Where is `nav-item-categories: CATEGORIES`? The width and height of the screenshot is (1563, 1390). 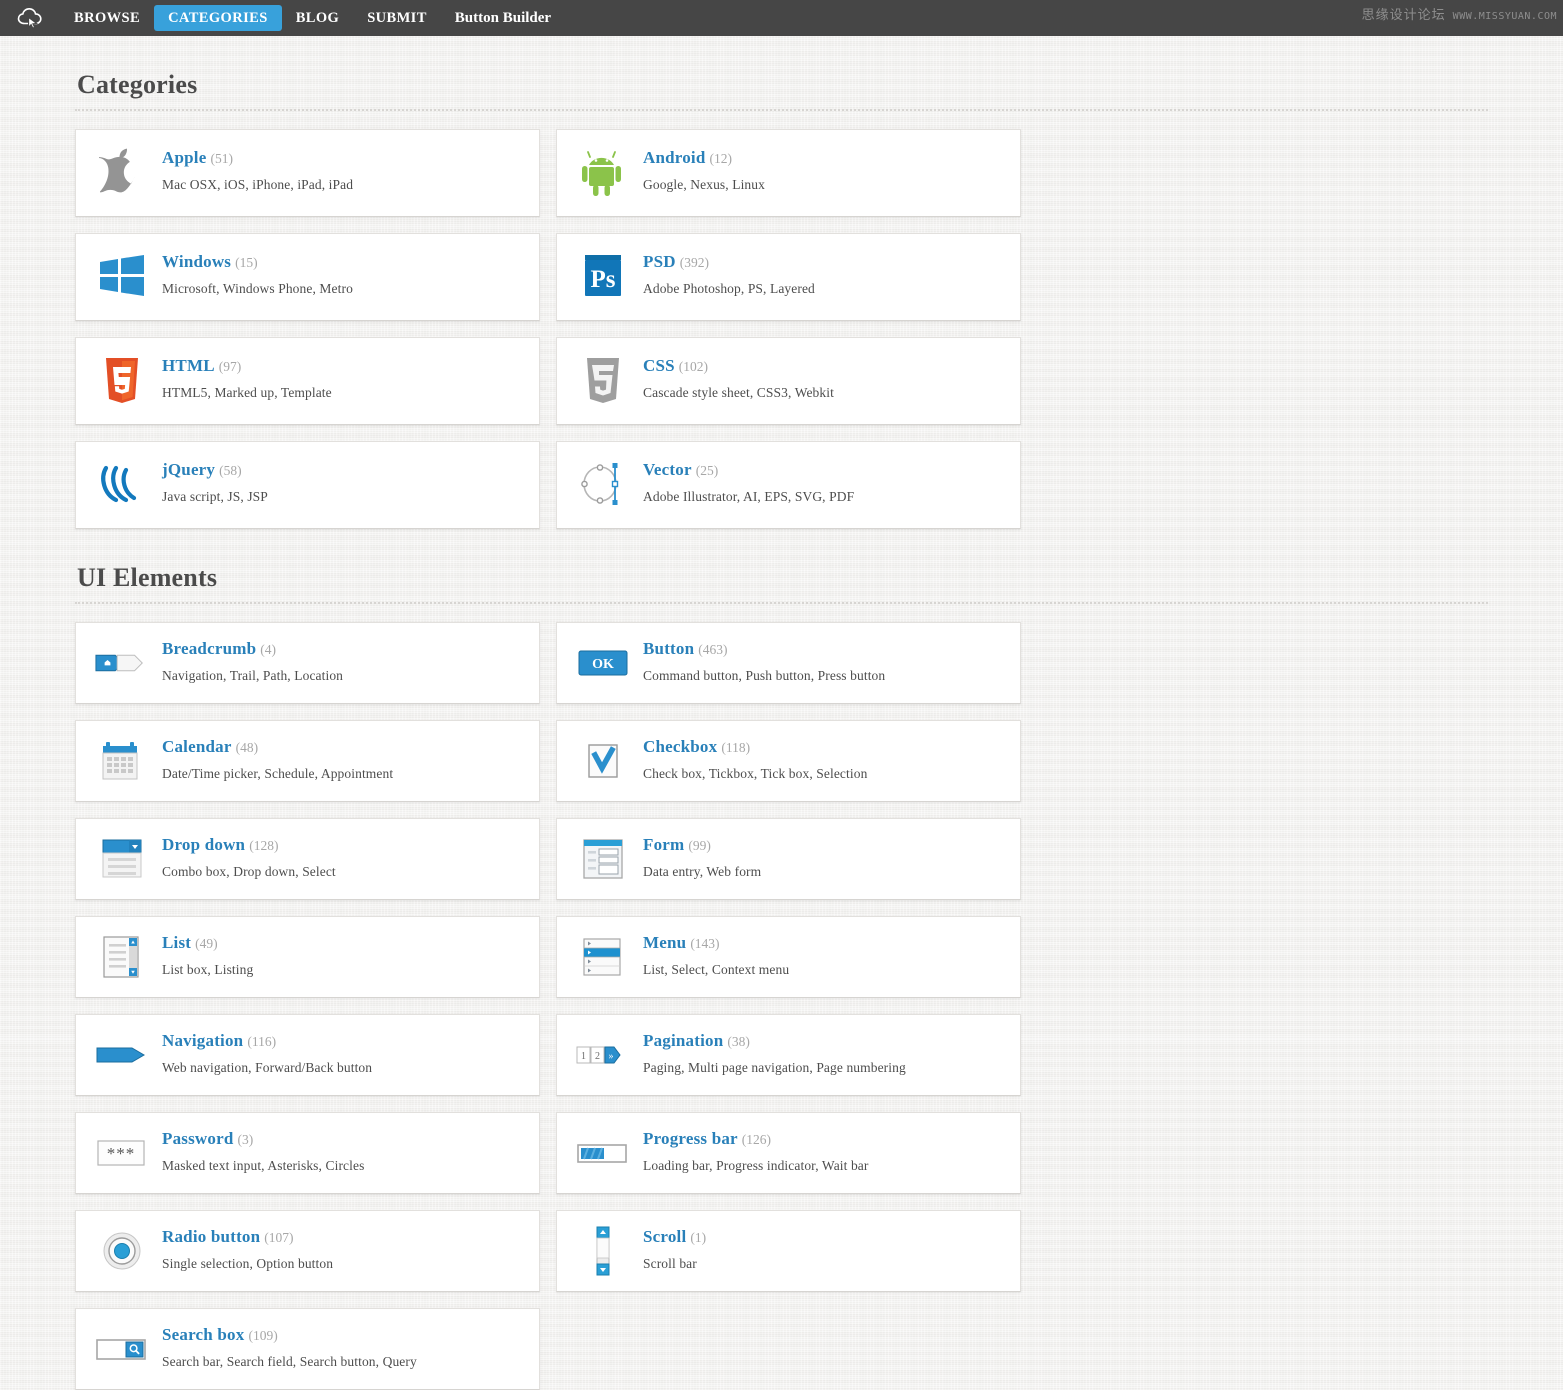
nav-item-categories: CATEGORIES is located at coordinates (218, 18).